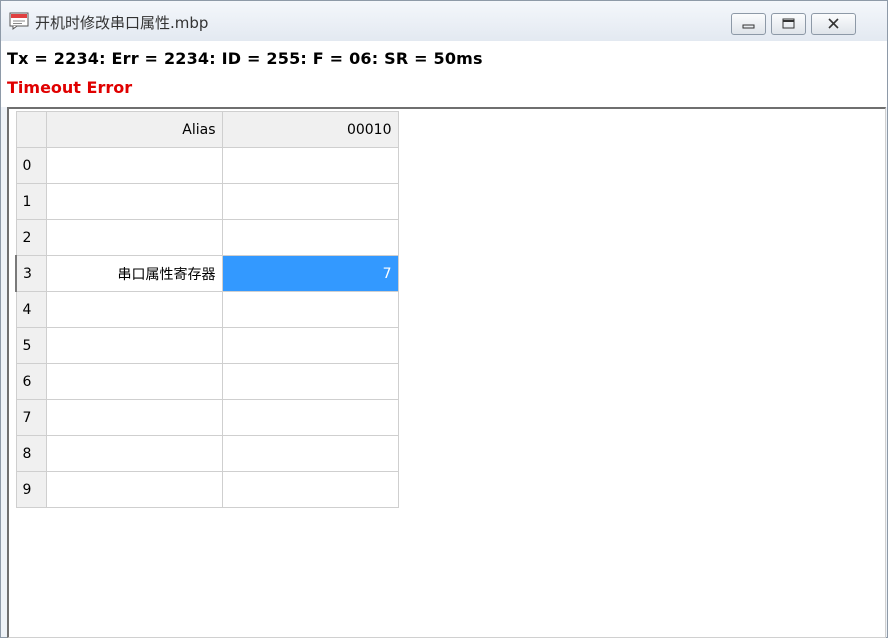 This screenshot has height=638, width=888. I want to click on table-row: 4, so click(207, 309).